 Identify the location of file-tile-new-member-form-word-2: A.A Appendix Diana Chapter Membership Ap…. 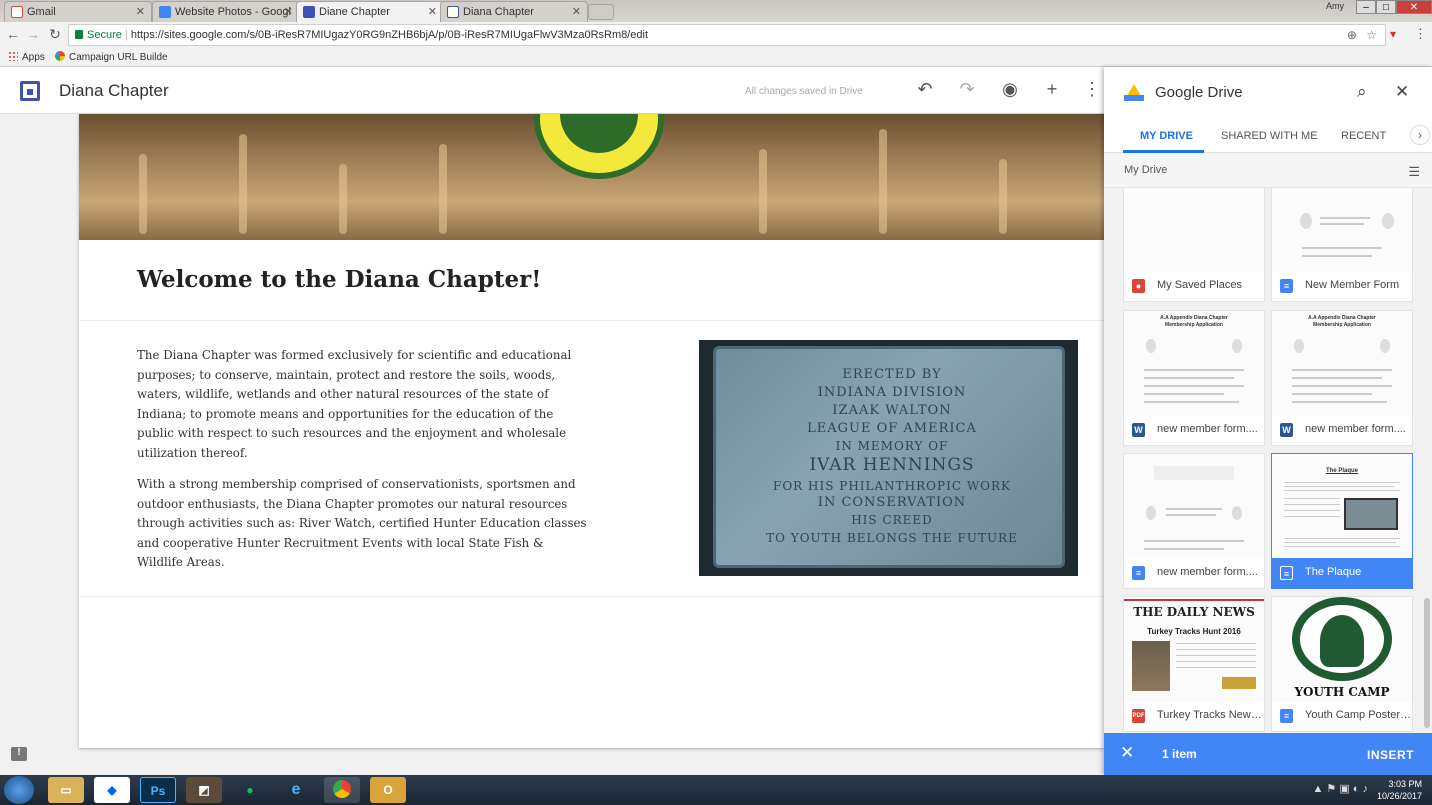
(1342, 378).